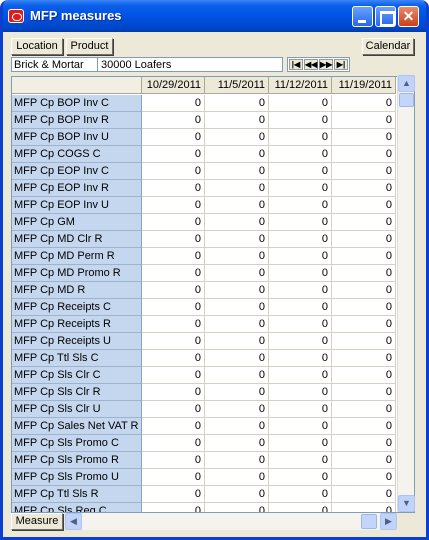  What do you see at coordinates (369, 521) in the screenshot?
I see `horizontal-scroll-thumb` at bounding box center [369, 521].